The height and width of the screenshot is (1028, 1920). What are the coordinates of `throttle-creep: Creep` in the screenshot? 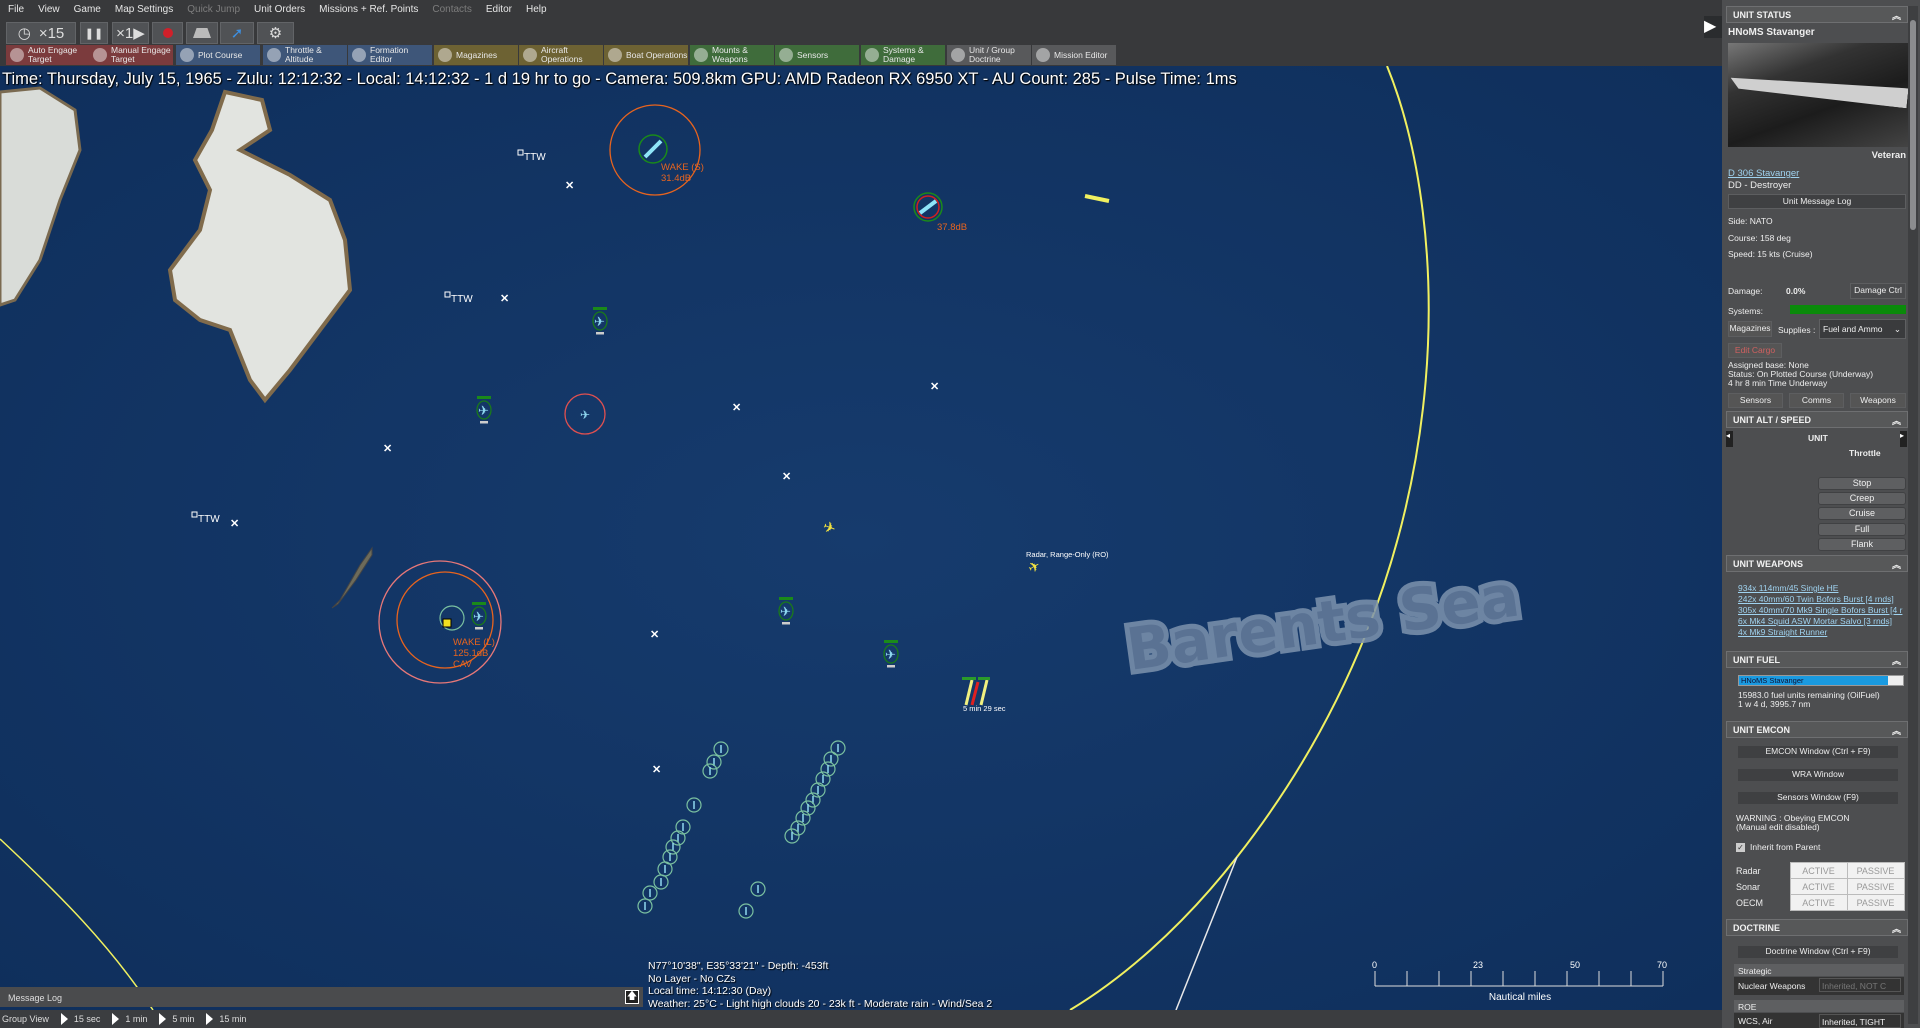 It's located at (1862, 498).